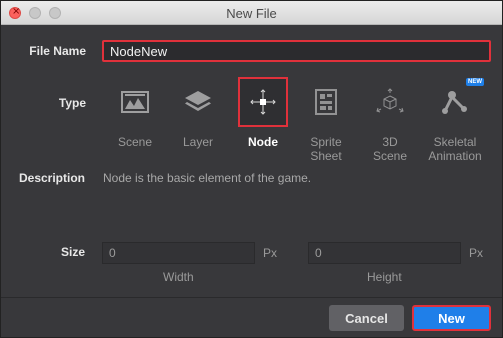 This screenshot has width=503, height=338. I want to click on new-button: New, so click(451, 318).